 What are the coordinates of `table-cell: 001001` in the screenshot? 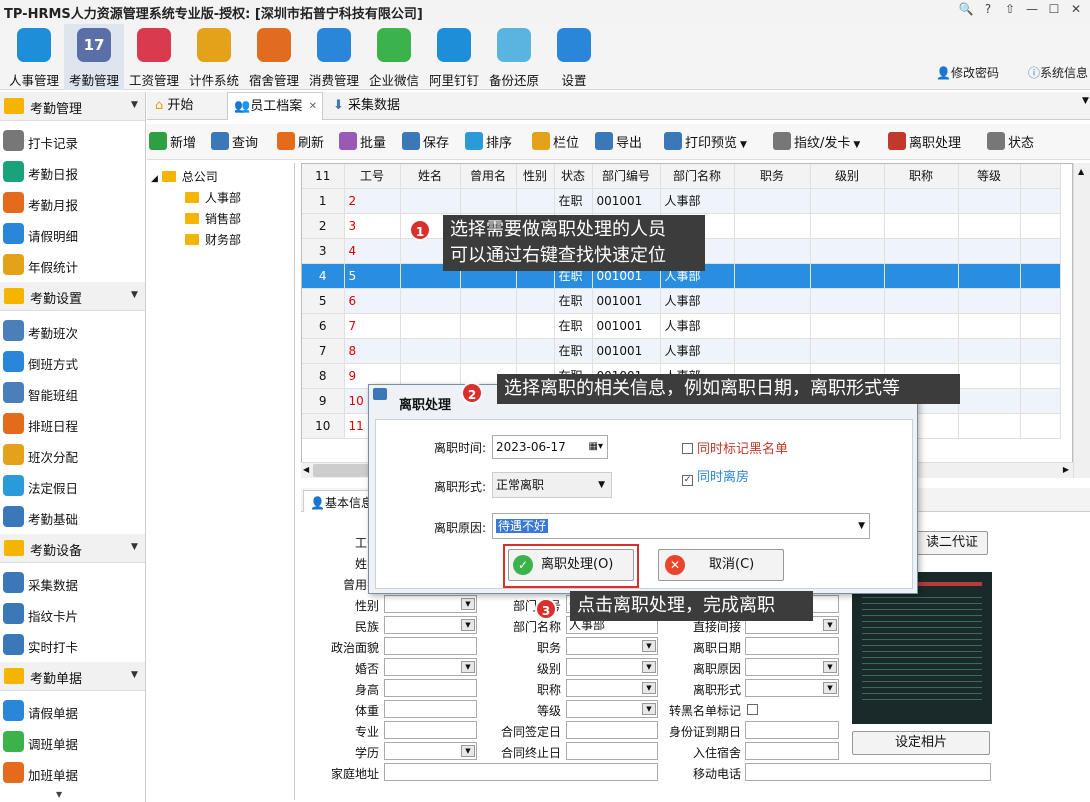 It's located at (626, 201).